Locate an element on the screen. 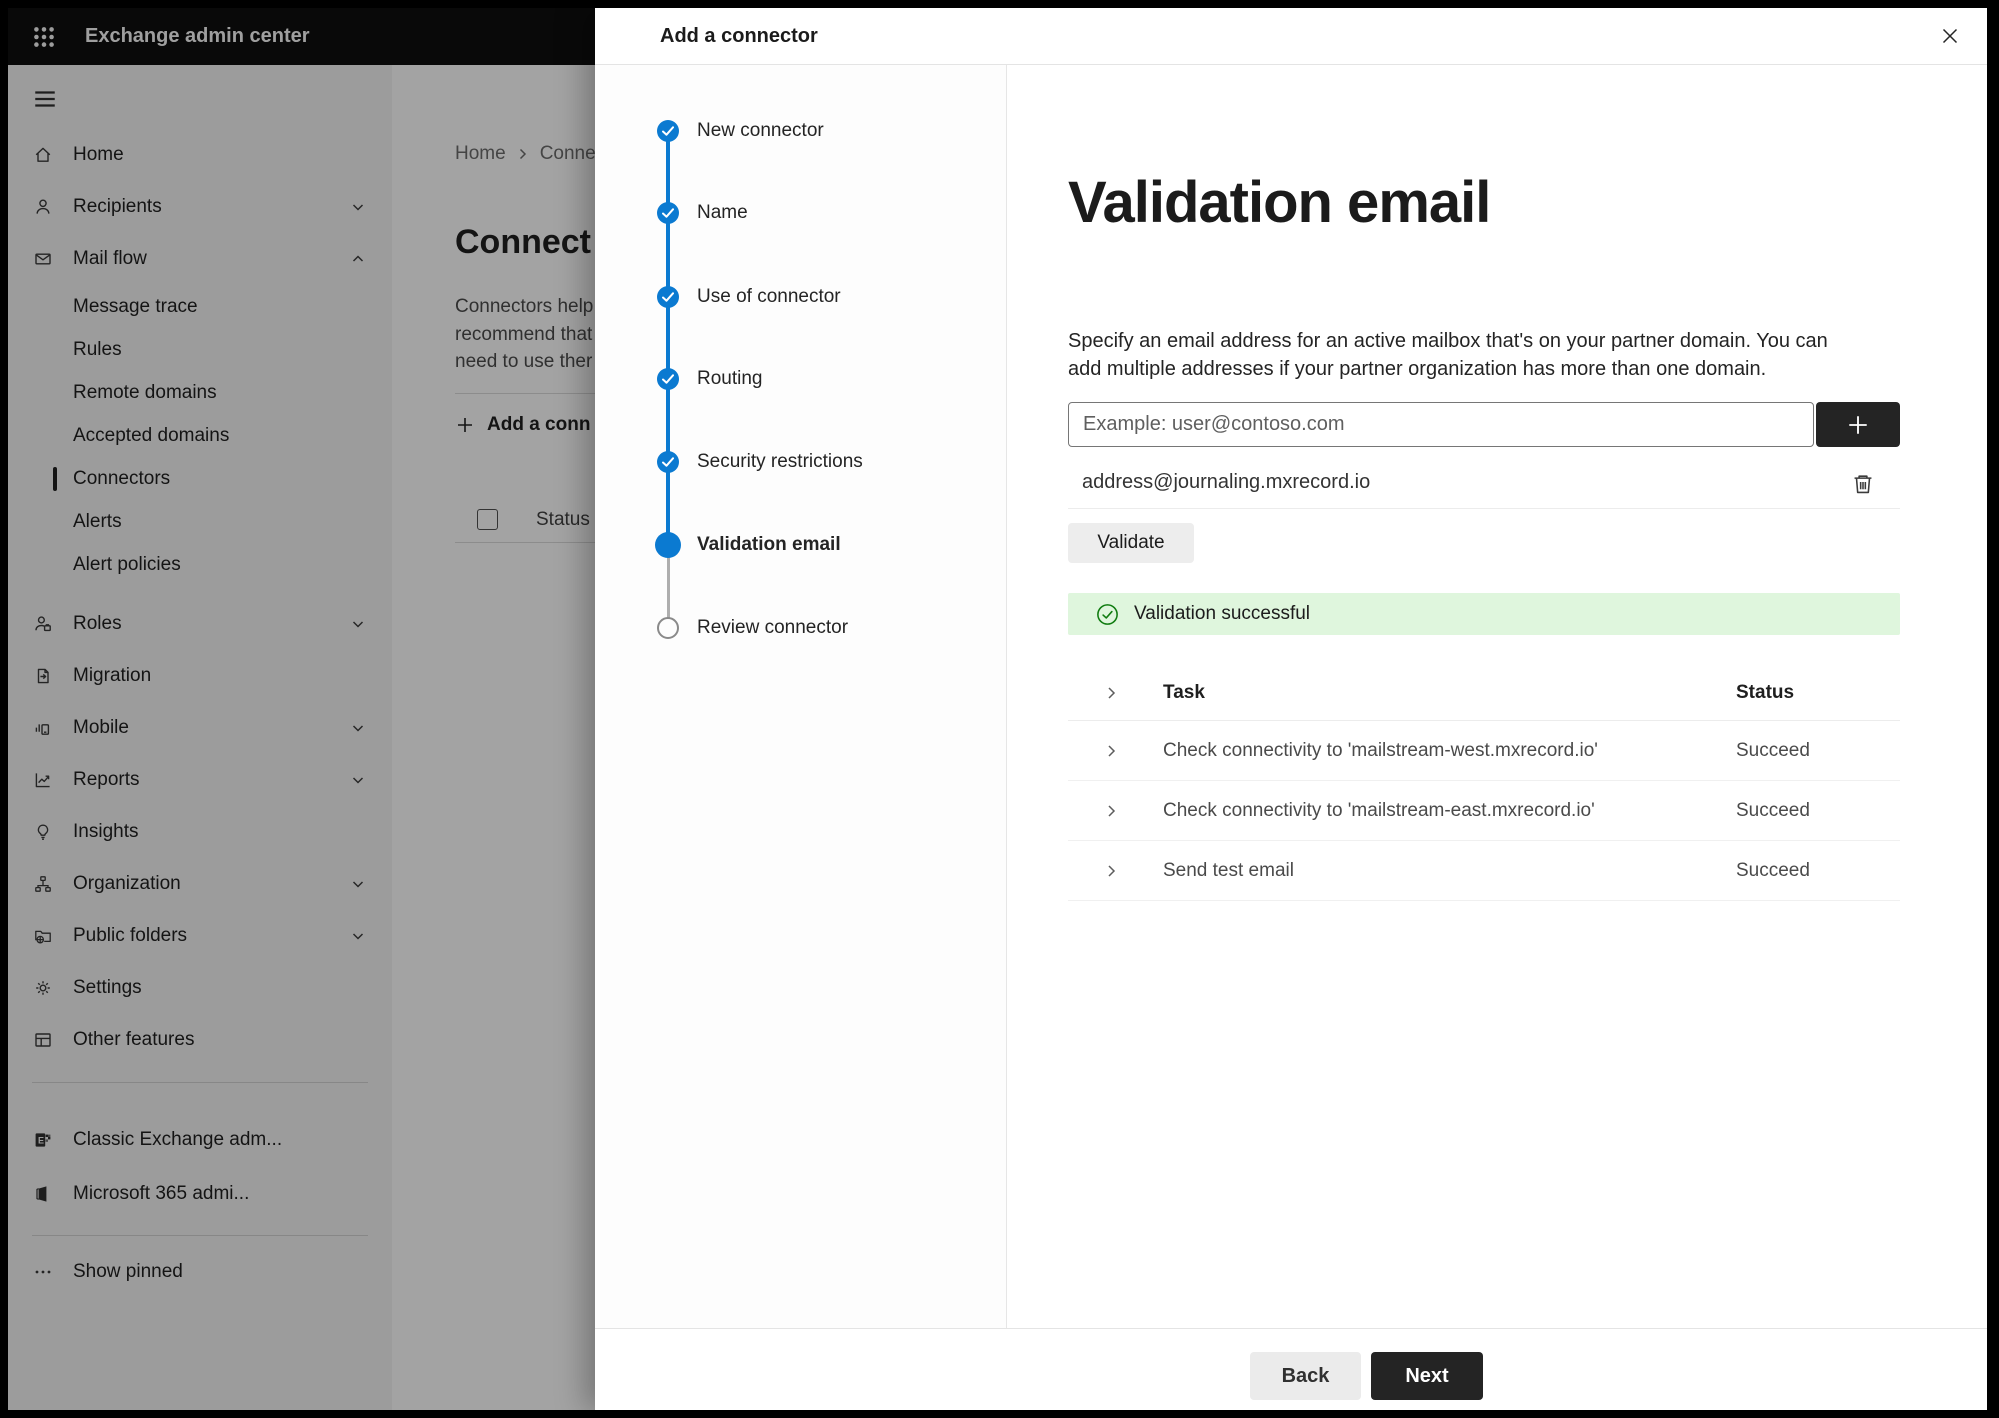  add-address-button is located at coordinates (1858, 424).